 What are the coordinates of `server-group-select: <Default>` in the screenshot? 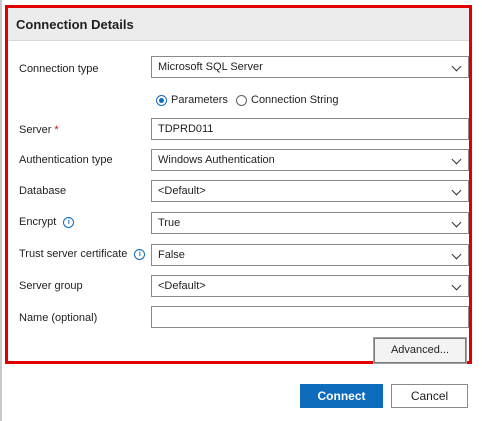 It's located at (310, 286).